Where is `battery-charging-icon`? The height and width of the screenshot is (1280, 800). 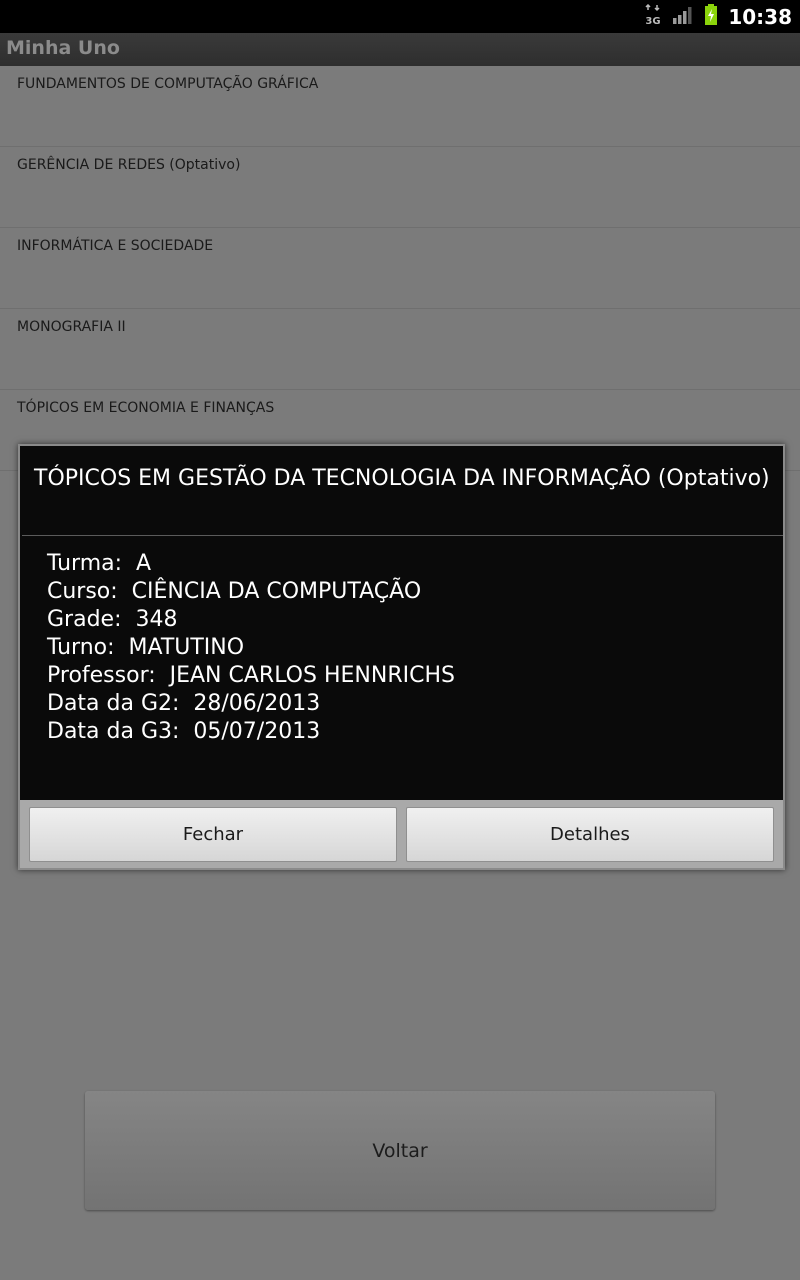
battery-charging-icon is located at coordinates (711, 16).